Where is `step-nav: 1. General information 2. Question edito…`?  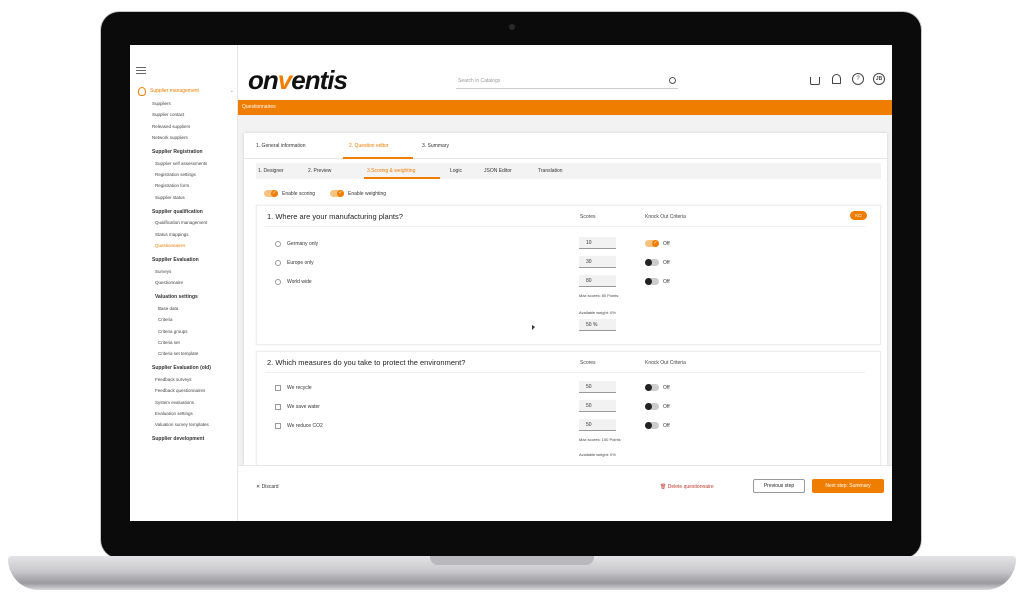 step-nav: 1. General information 2. Question edito… is located at coordinates (565, 146).